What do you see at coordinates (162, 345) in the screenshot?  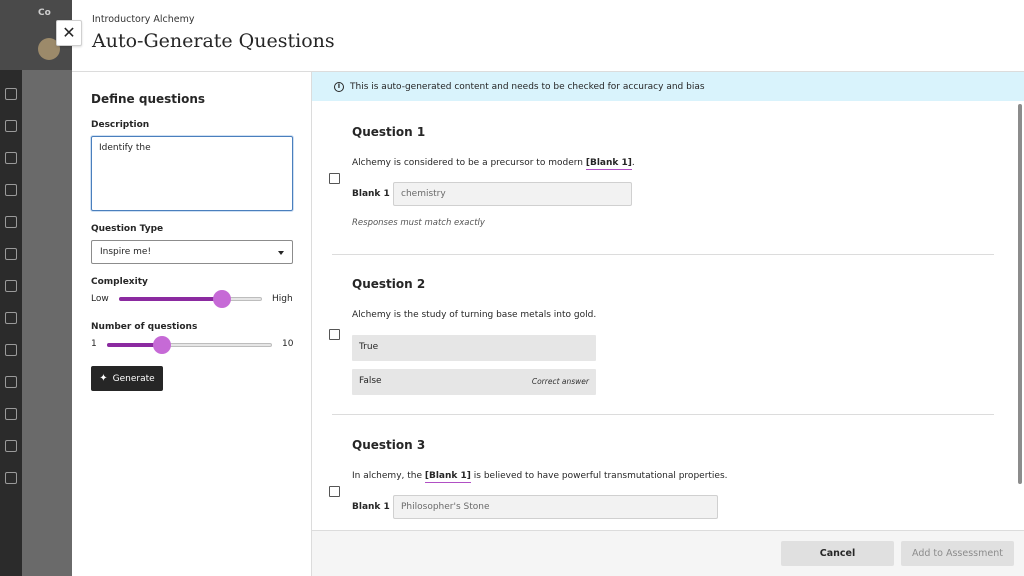 I see `number-slider-thumb` at bounding box center [162, 345].